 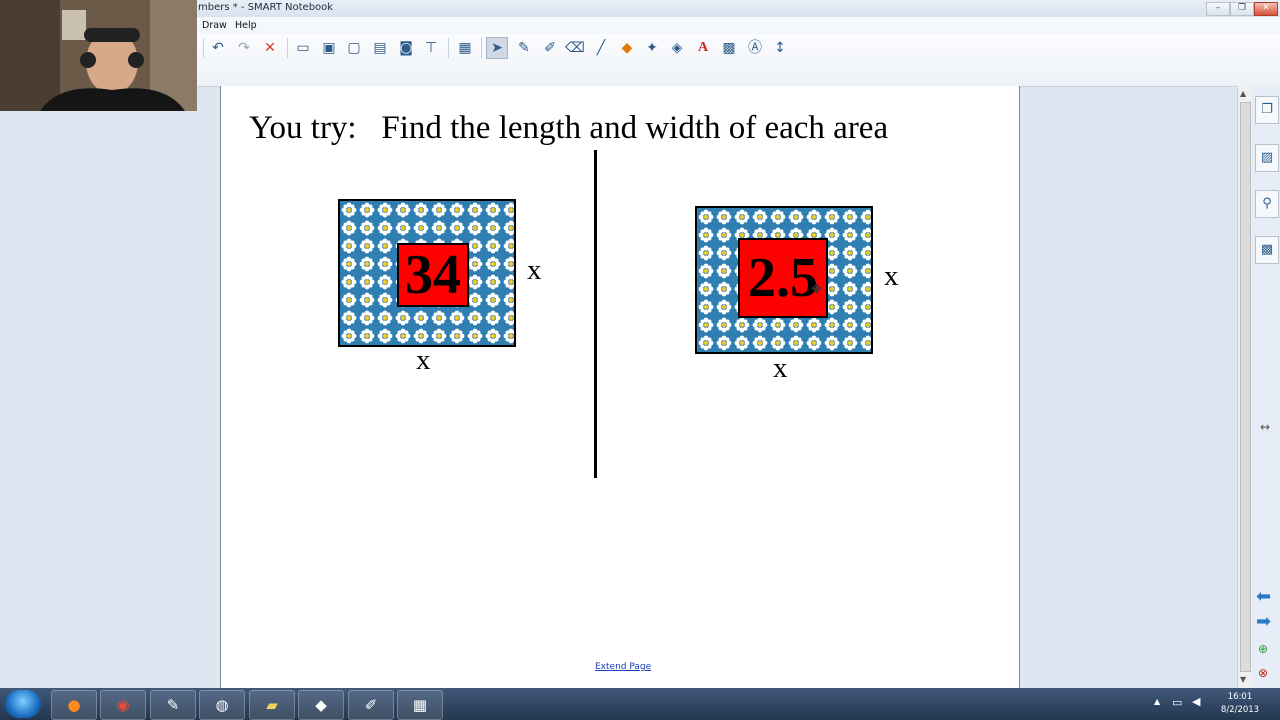 I want to click on select-pointer-icon: ➤, so click(x=497, y=48).